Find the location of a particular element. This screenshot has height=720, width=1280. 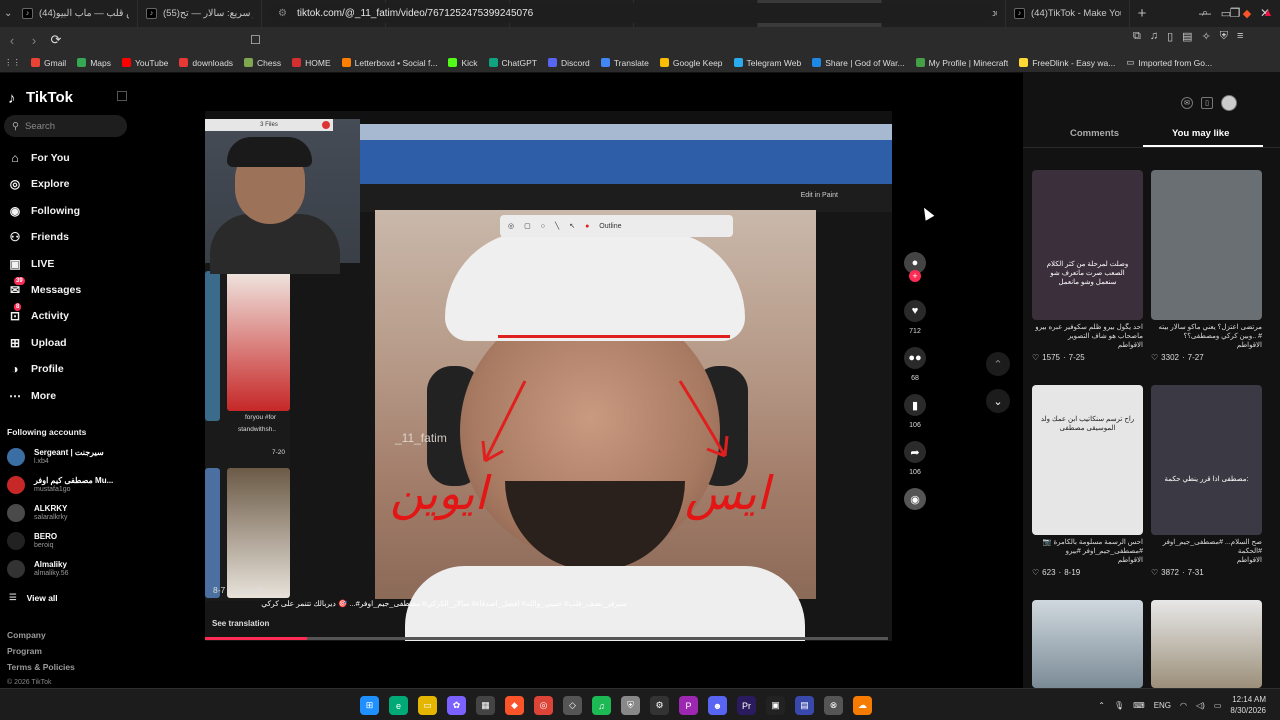

tiktok-logo: ♪ TikTok is located at coordinates (40, 98).